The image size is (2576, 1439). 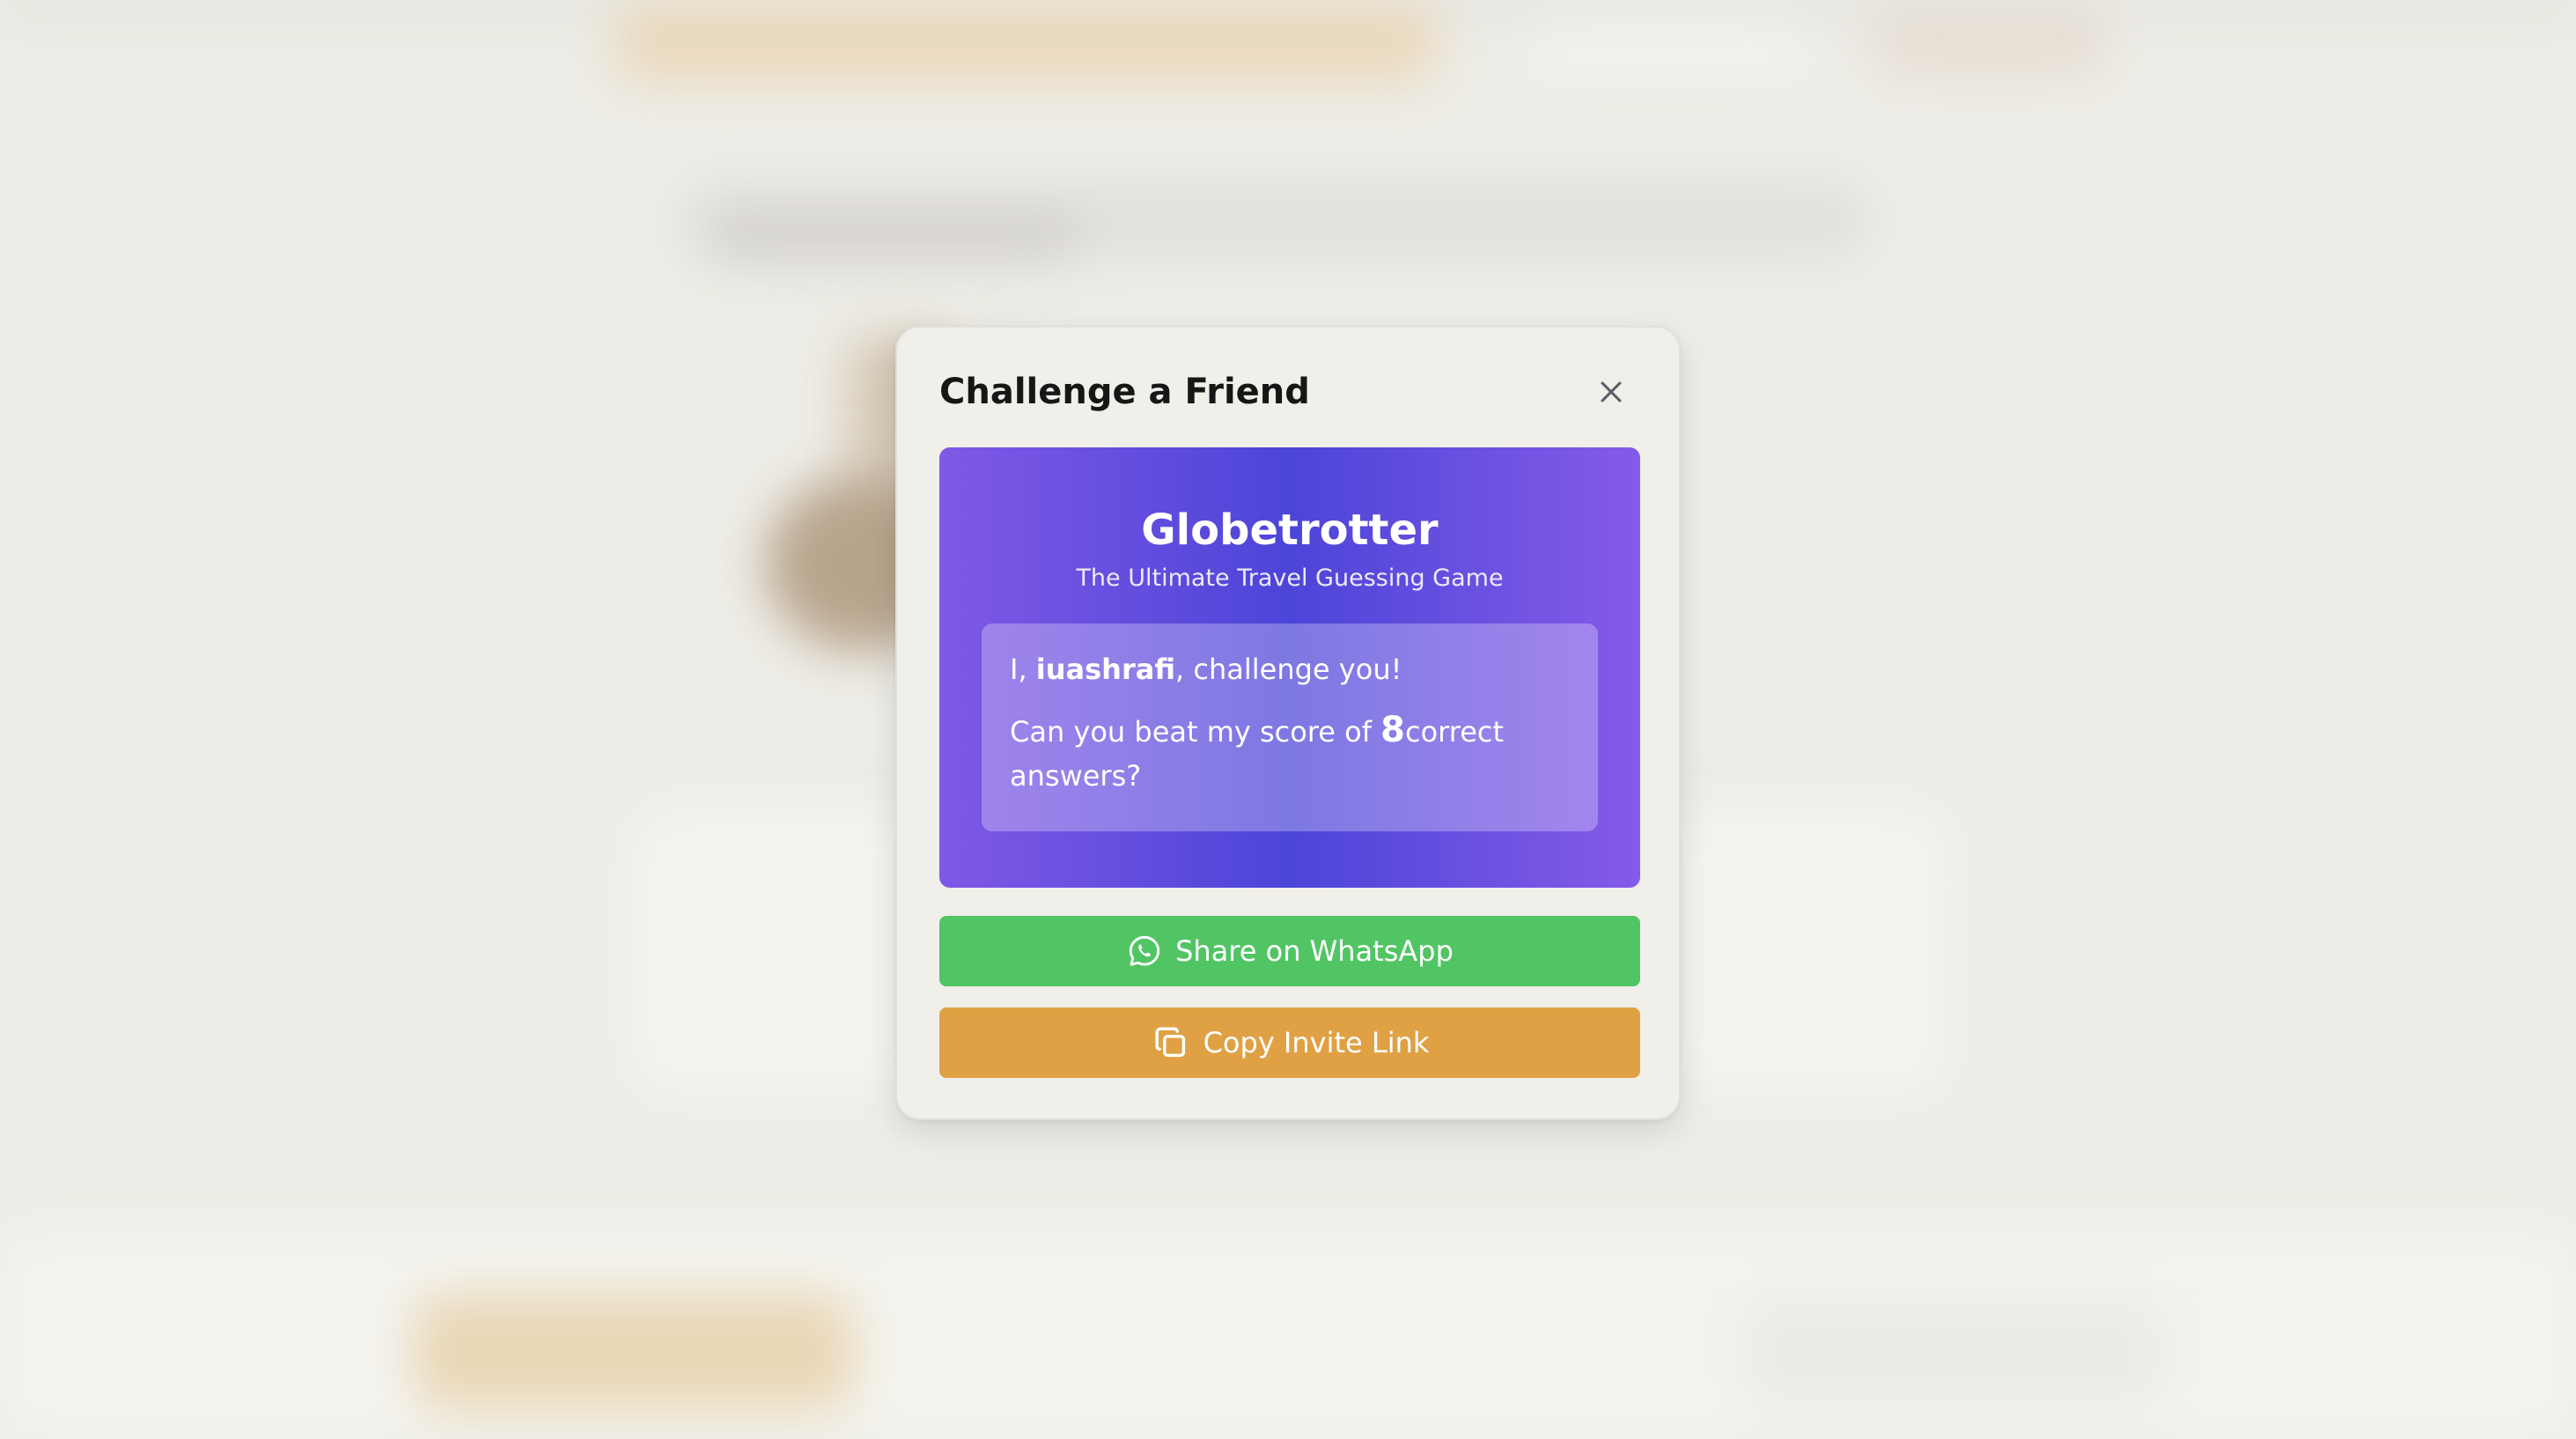 I want to click on close-icon, so click(x=1612, y=391).